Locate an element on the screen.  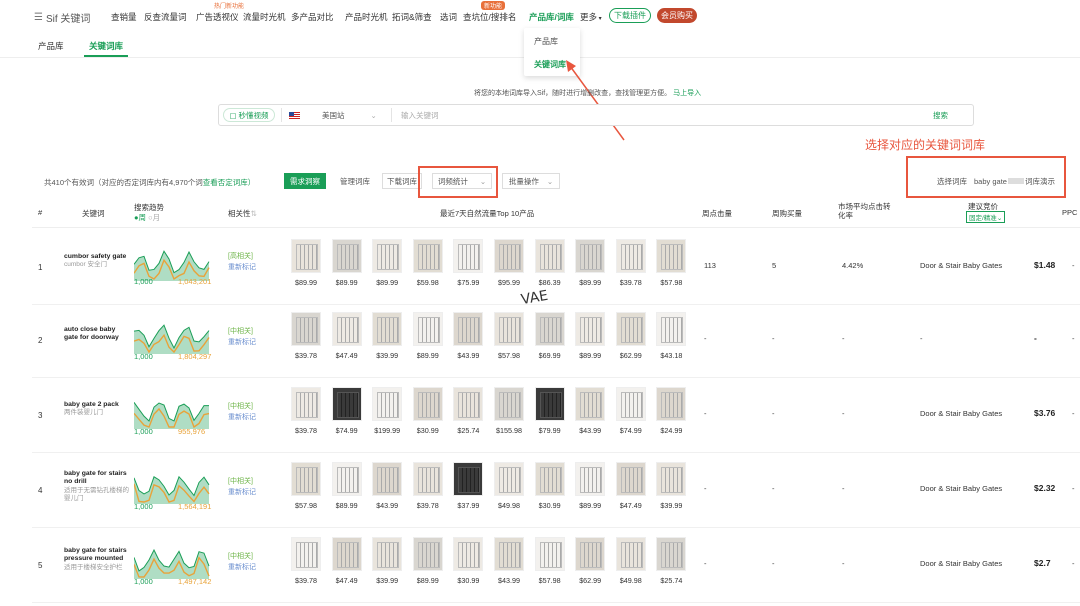
toggle-month: ○月 is located at coordinates (154, 217).